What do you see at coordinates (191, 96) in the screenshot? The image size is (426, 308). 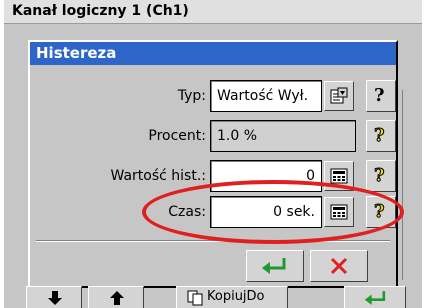 I see `type-label: Typ:` at bounding box center [191, 96].